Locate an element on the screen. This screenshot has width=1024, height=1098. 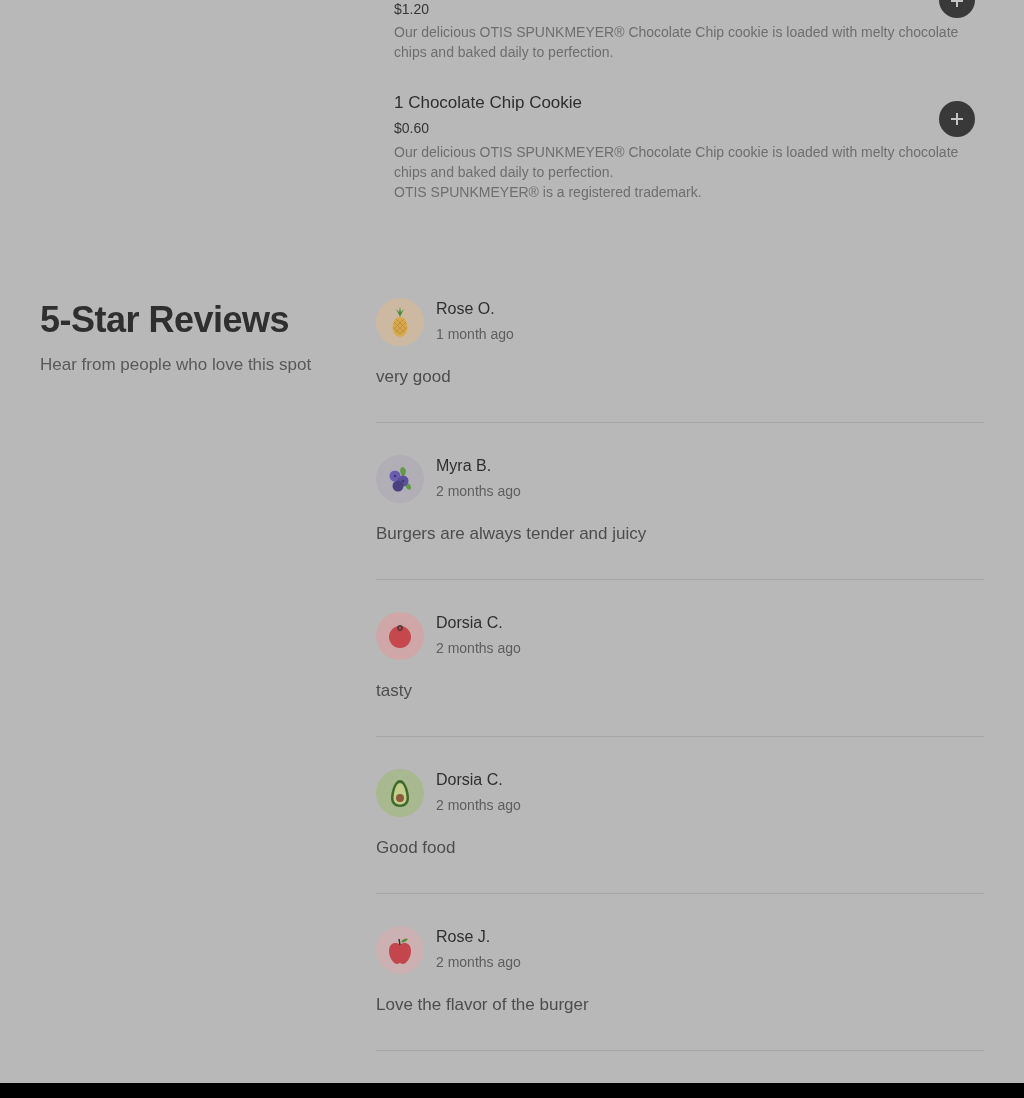
item-price: $1.20 is located at coordinates (412, 9).